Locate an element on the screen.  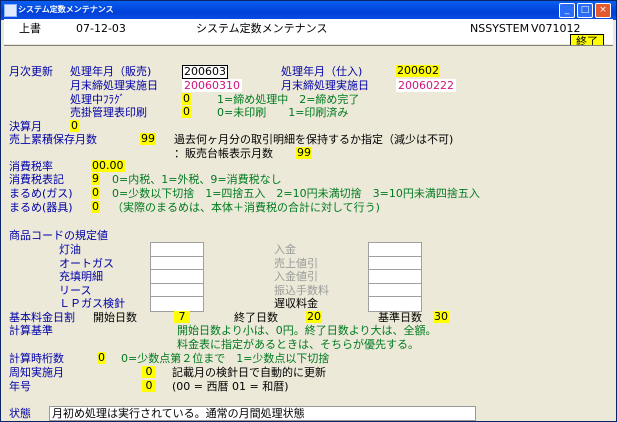
product-code-lpgas-input is located at coordinates (177, 304).